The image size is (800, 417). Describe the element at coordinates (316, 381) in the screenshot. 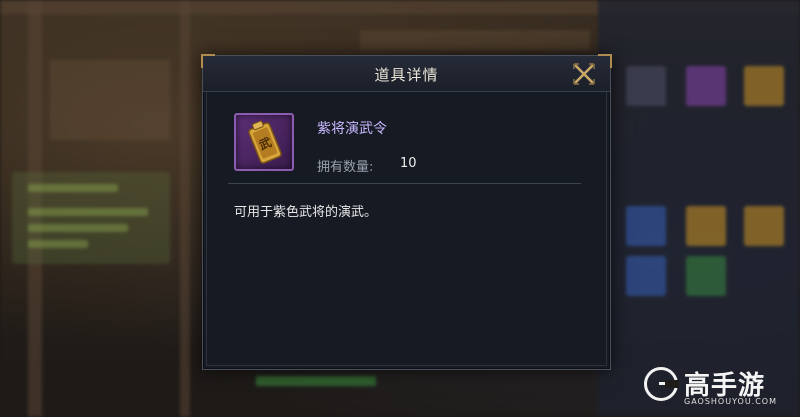

I see `background-progress-bar` at that location.